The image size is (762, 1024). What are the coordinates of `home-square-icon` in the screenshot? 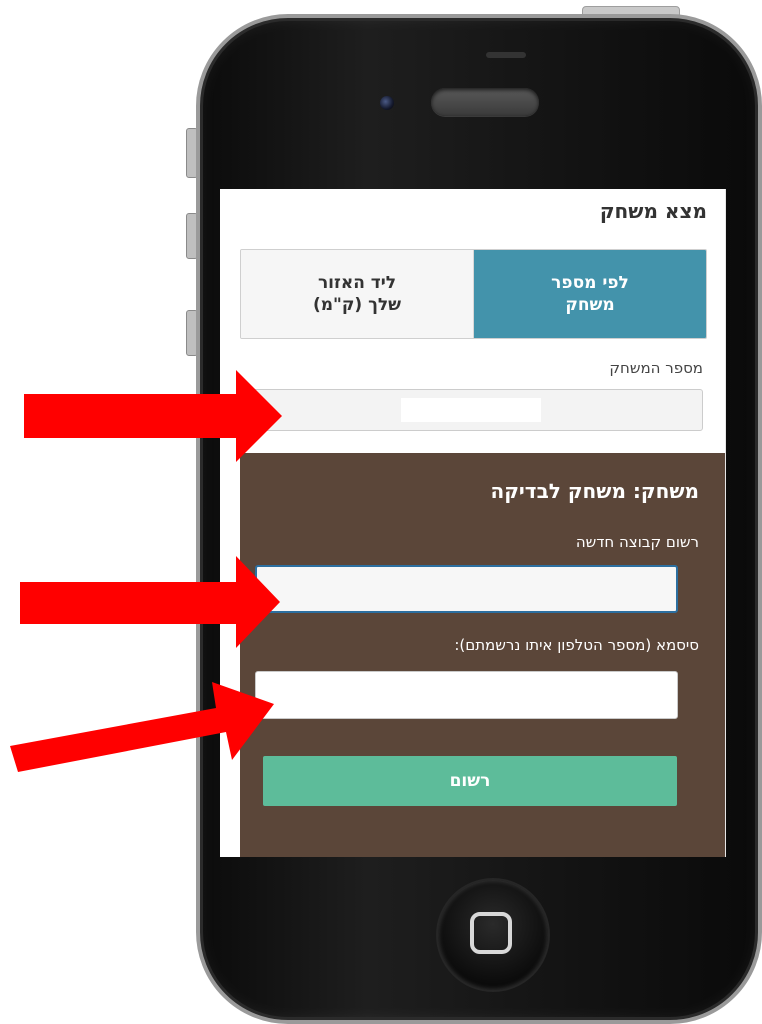 It's located at (491, 933).